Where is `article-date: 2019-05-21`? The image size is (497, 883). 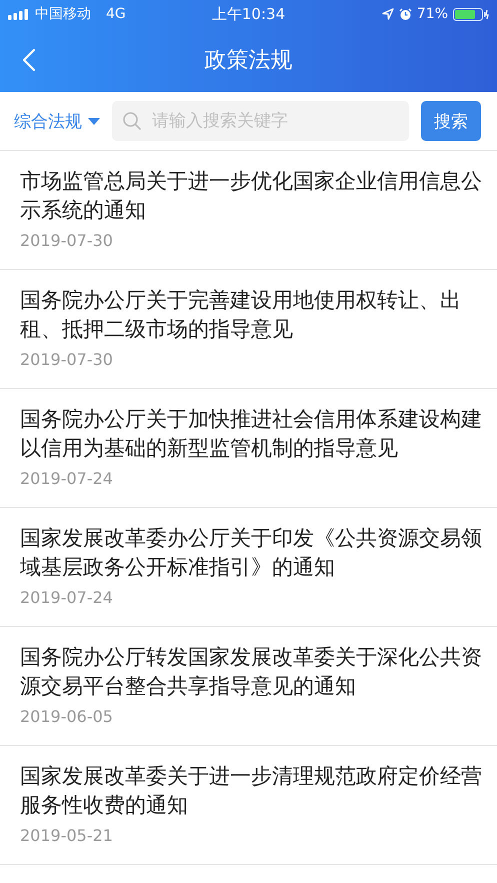 article-date: 2019-05-21 is located at coordinates (67, 835).